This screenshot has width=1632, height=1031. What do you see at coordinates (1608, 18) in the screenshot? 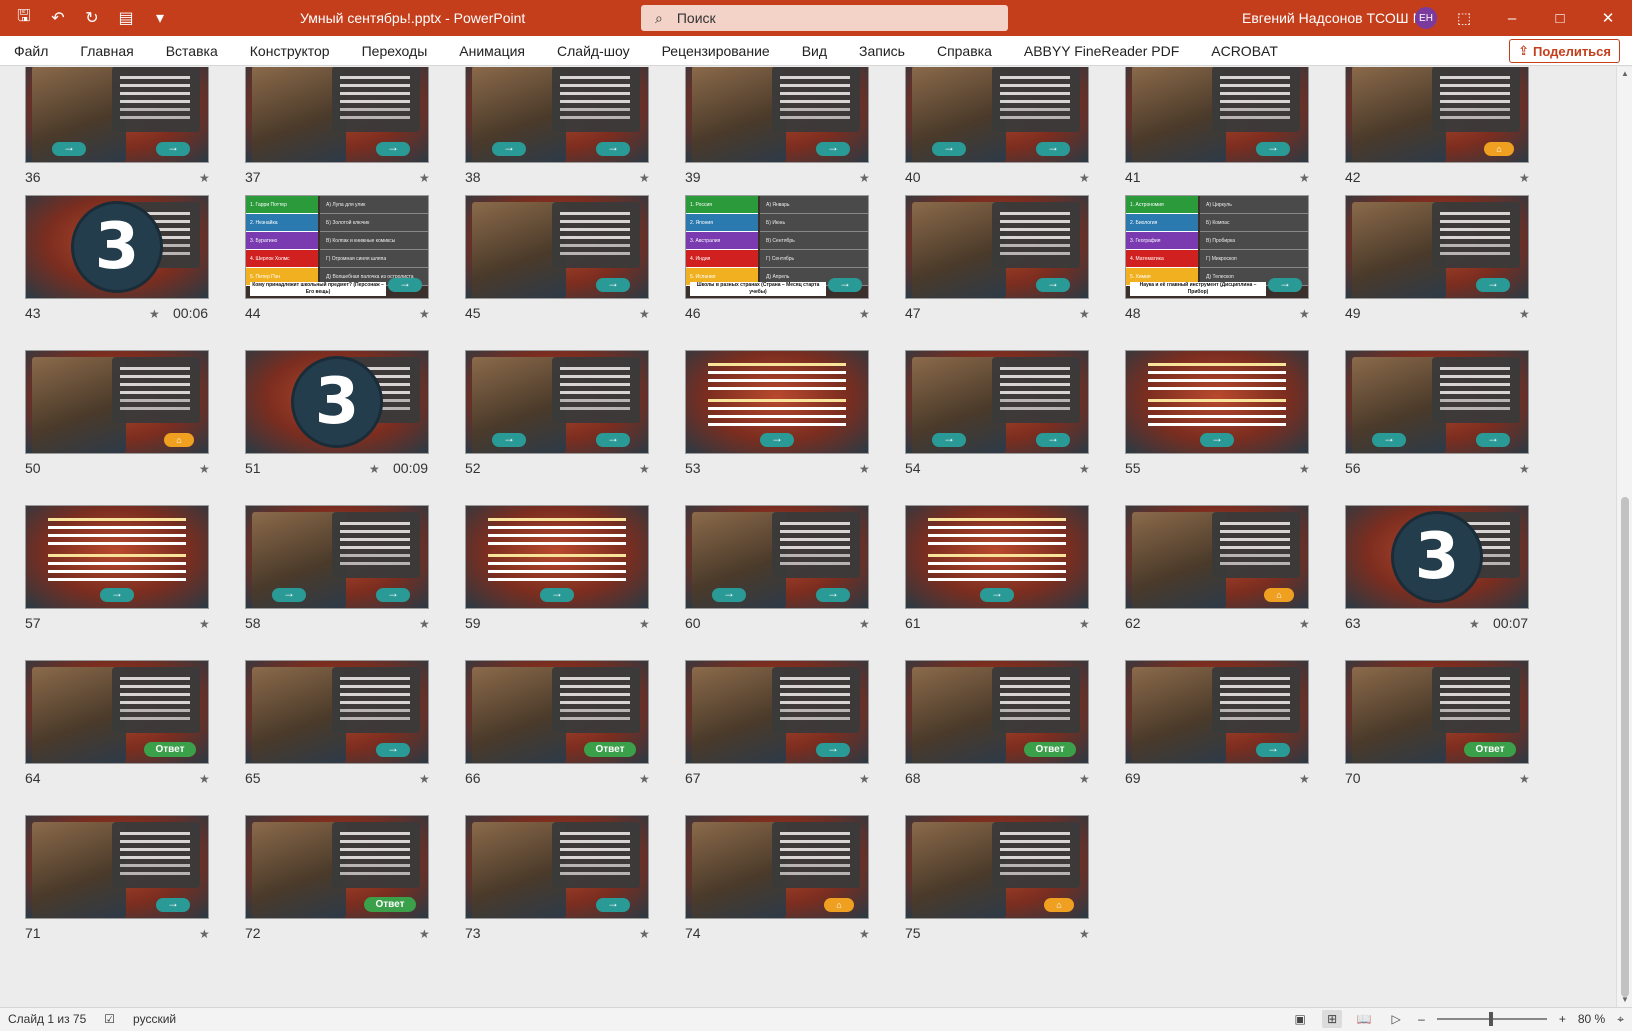
I see `close-icon: ✕` at bounding box center [1608, 18].